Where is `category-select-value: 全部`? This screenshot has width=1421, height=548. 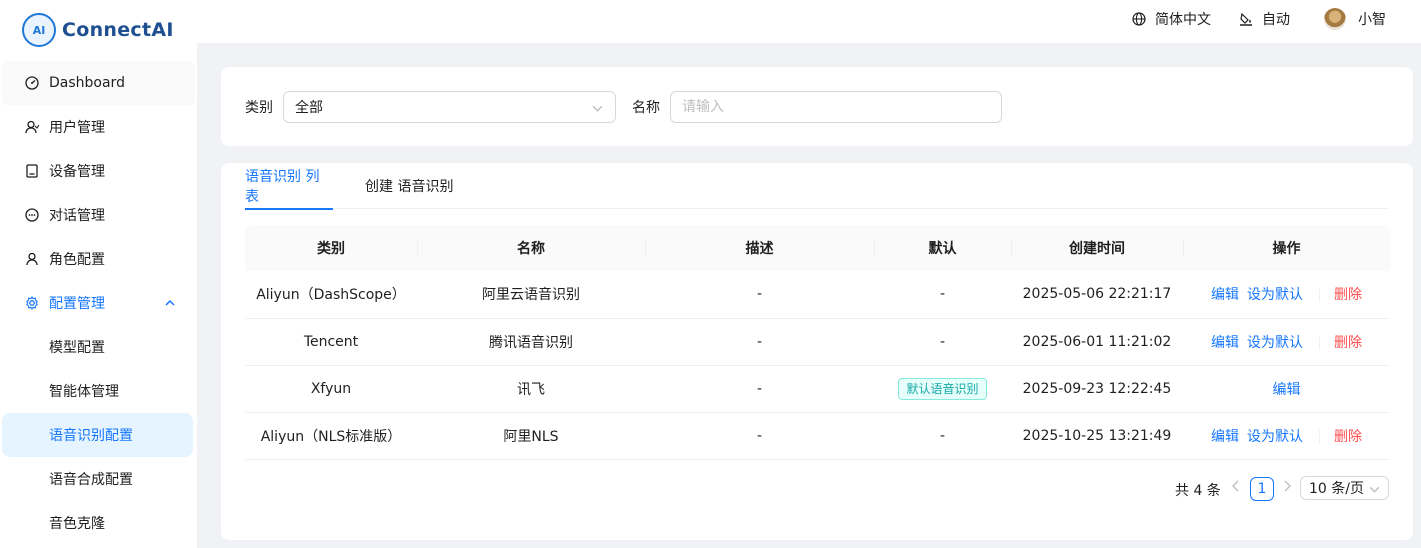
category-select-value: 全部 is located at coordinates (309, 108).